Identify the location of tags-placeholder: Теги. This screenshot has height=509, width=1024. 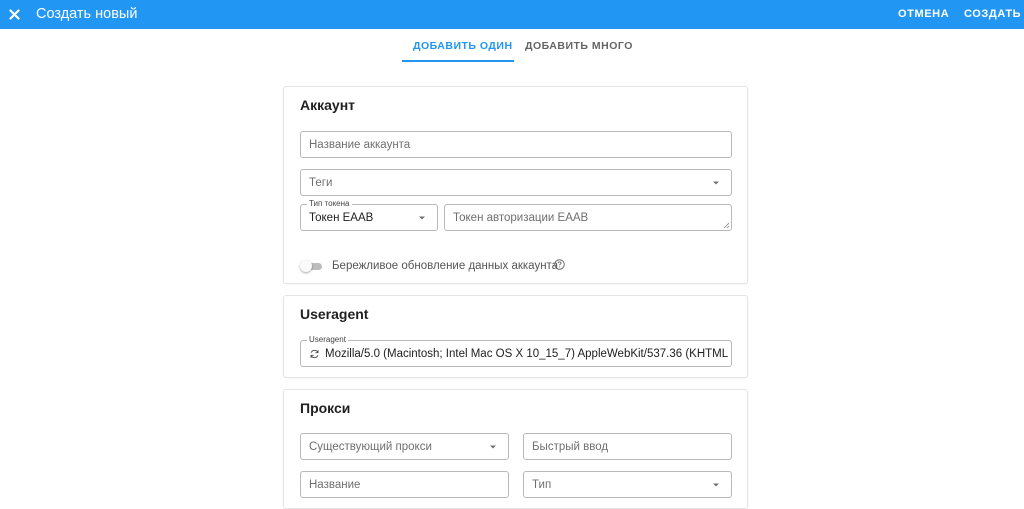
(321, 182).